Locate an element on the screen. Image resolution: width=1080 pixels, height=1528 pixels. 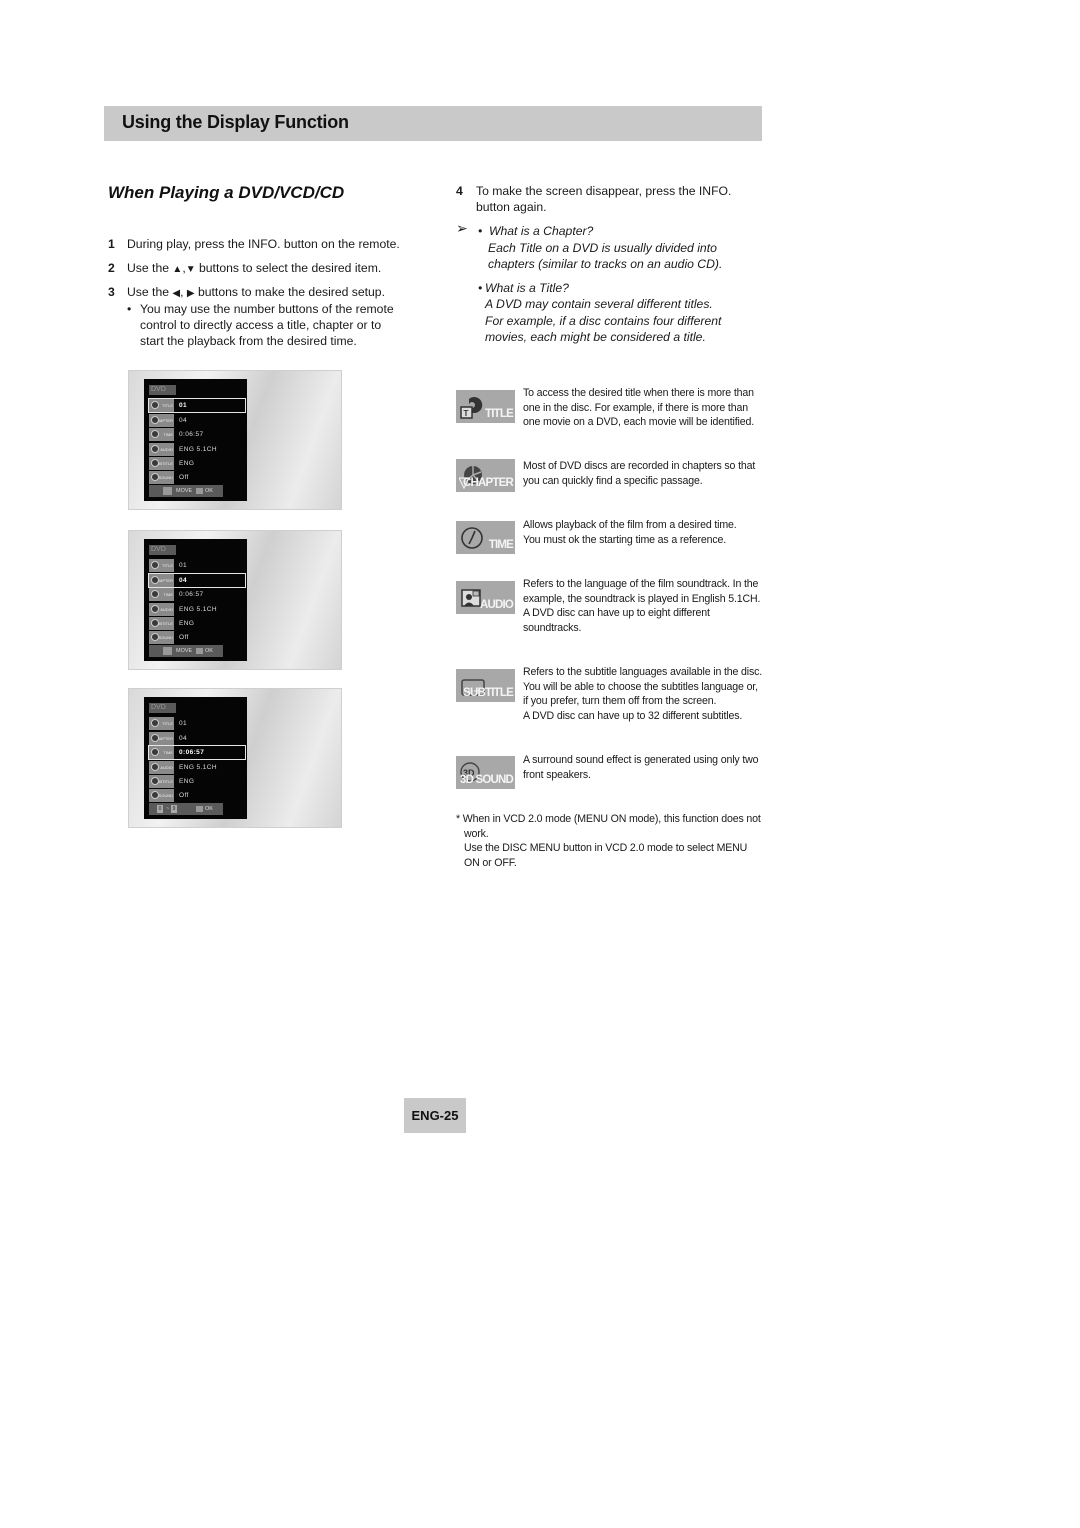
step-text-after: buttons to make the desired setup. is located at coordinates (291, 292).